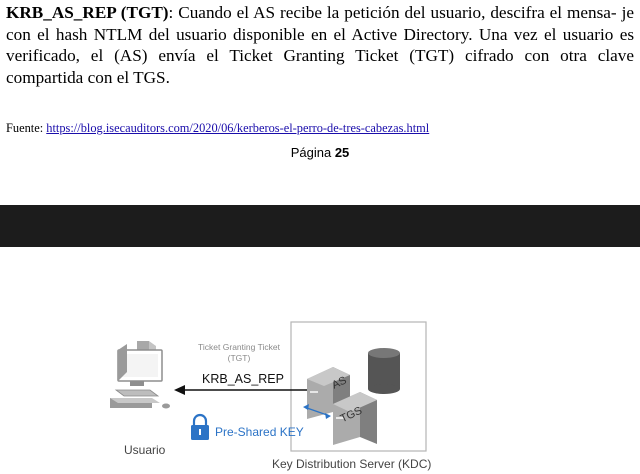 This screenshot has width=640, height=474. What do you see at coordinates (320, 226) in the screenshot?
I see `page-divider-bar` at bounding box center [320, 226].